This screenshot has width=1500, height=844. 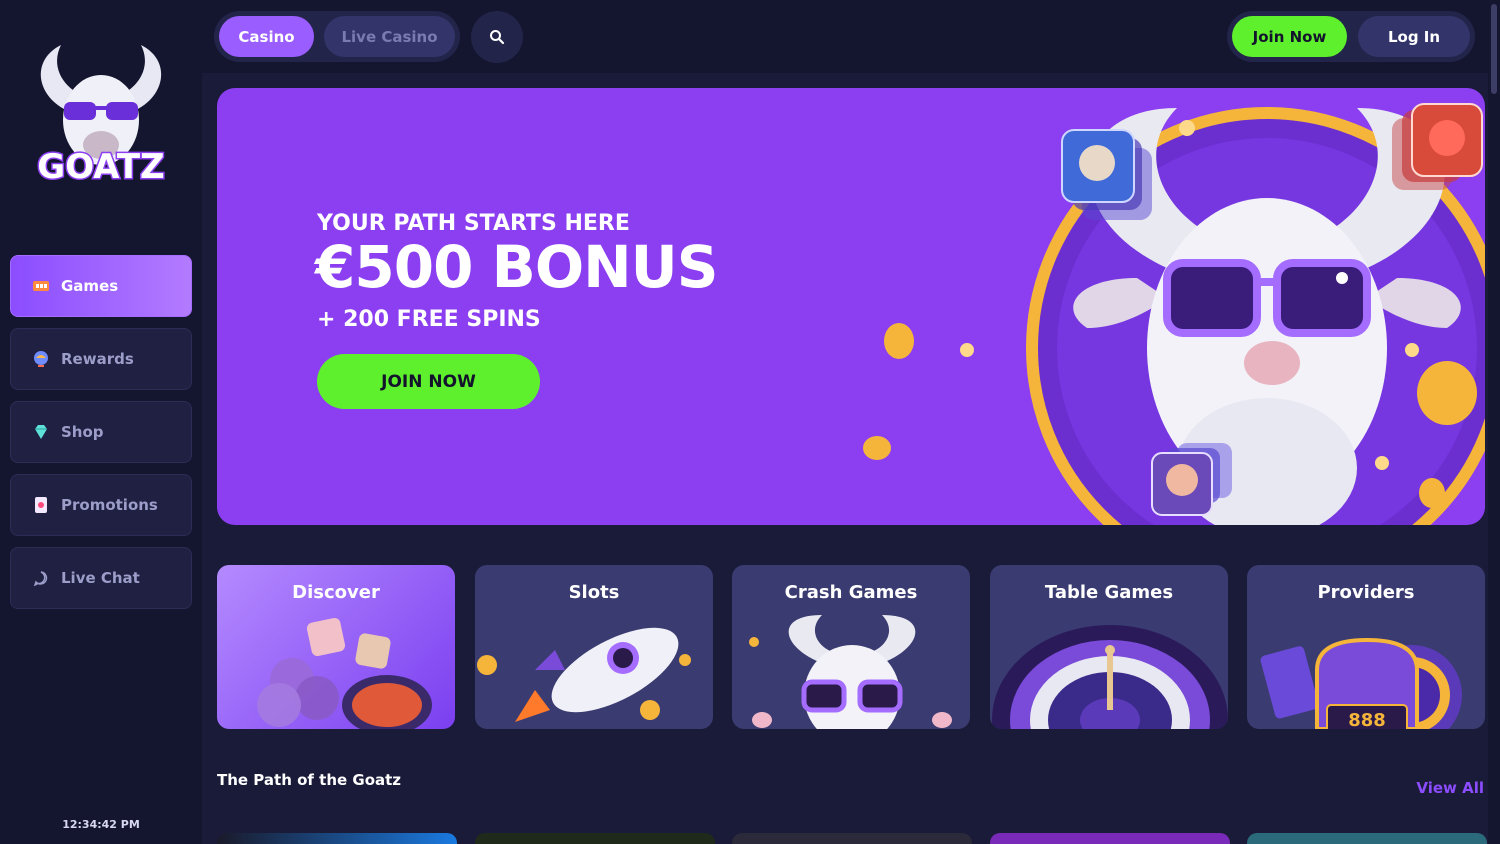 I want to click on search-button, so click(x=497, y=37).